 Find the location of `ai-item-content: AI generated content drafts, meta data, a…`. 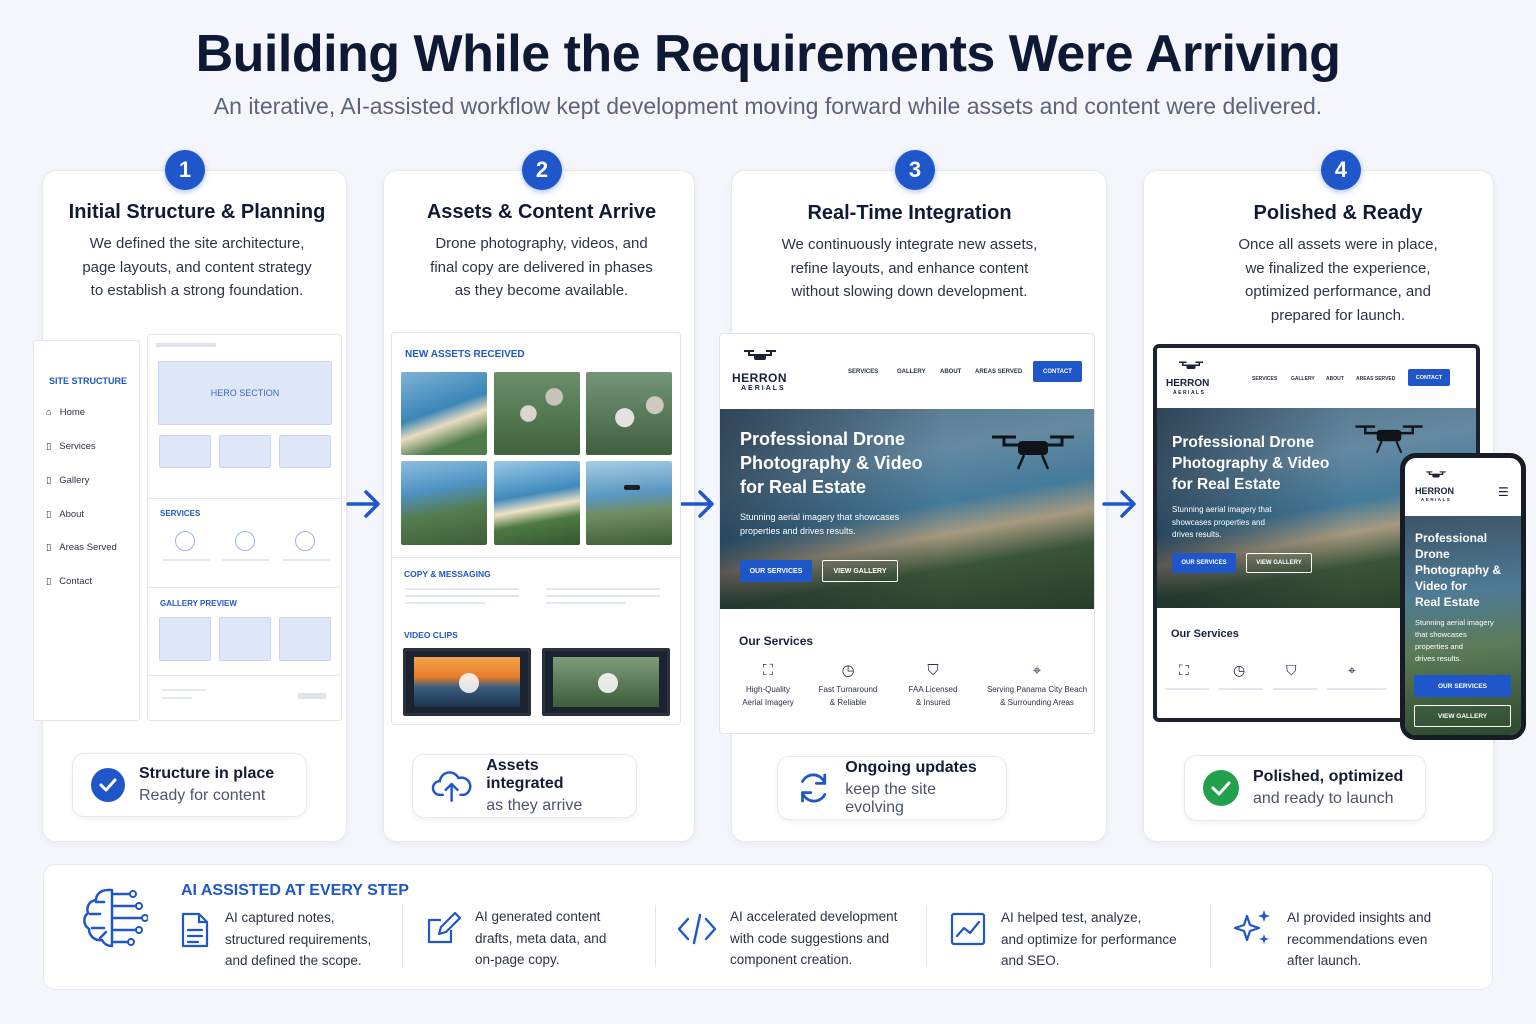

ai-item-content: AI generated content drafts, meta data, a… is located at coordinates (541, 938).